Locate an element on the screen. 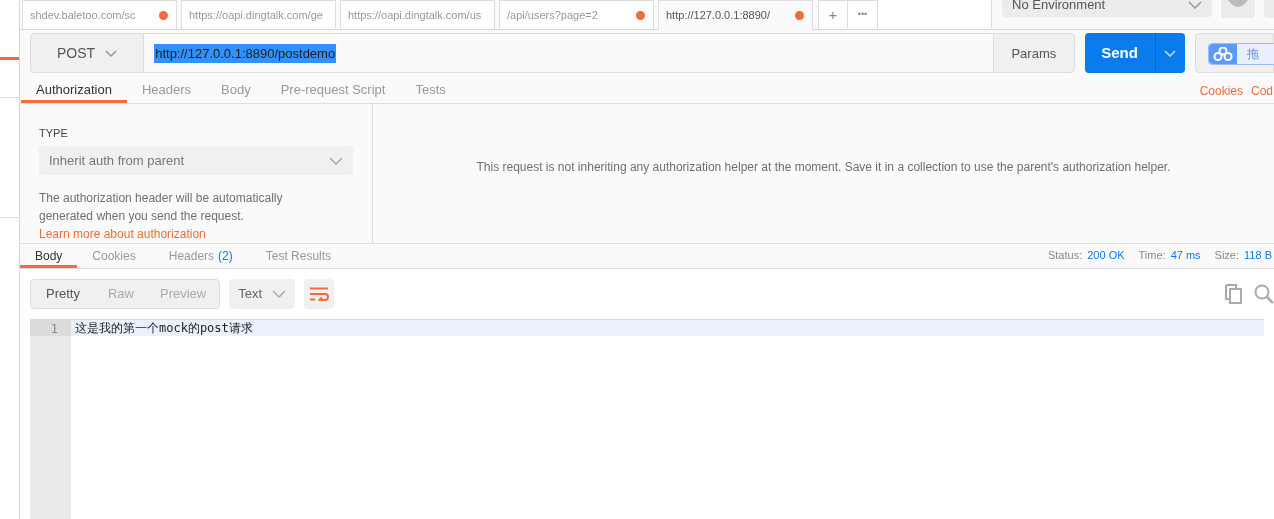  meta-label: Size: is located at coordinates (1227, 255).